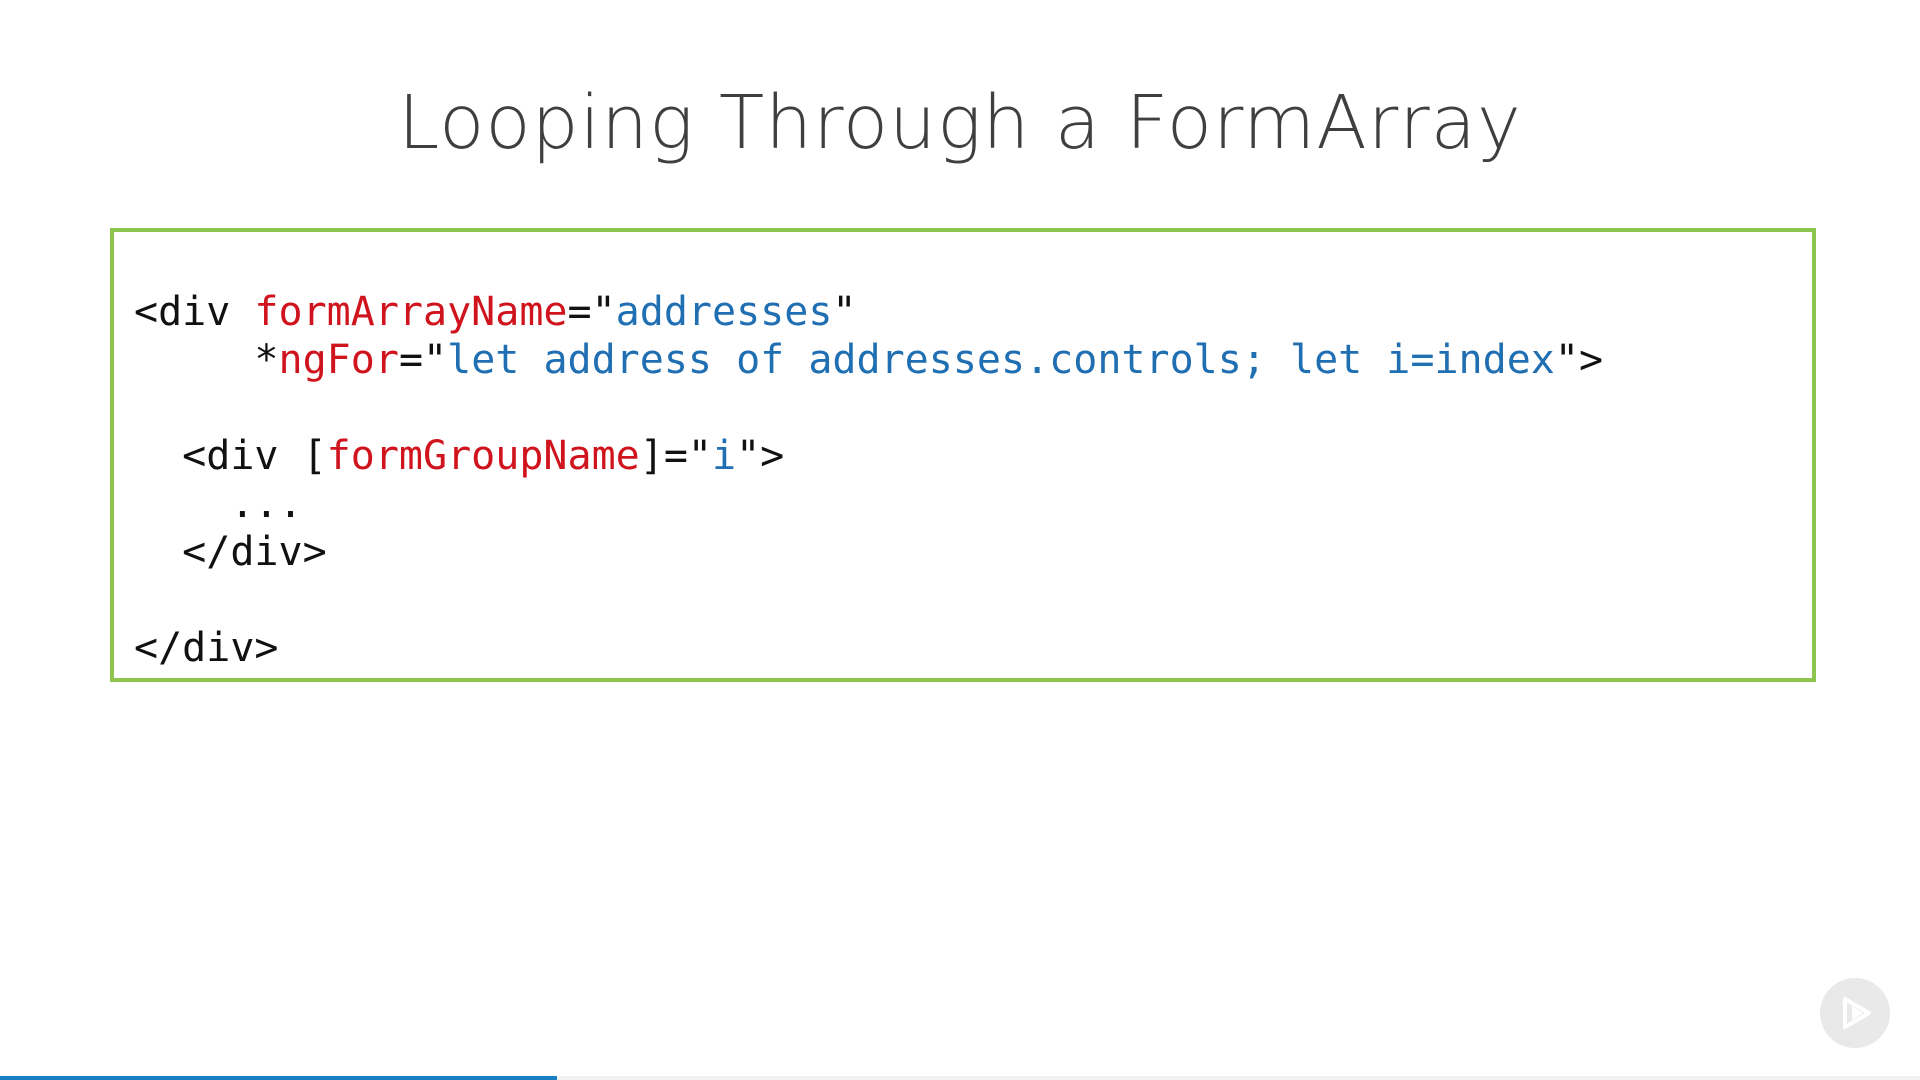  What do you see at coordinates (266, 360) in the screenshot?
I see `code-punct: *` at bounding box center [266, 360].